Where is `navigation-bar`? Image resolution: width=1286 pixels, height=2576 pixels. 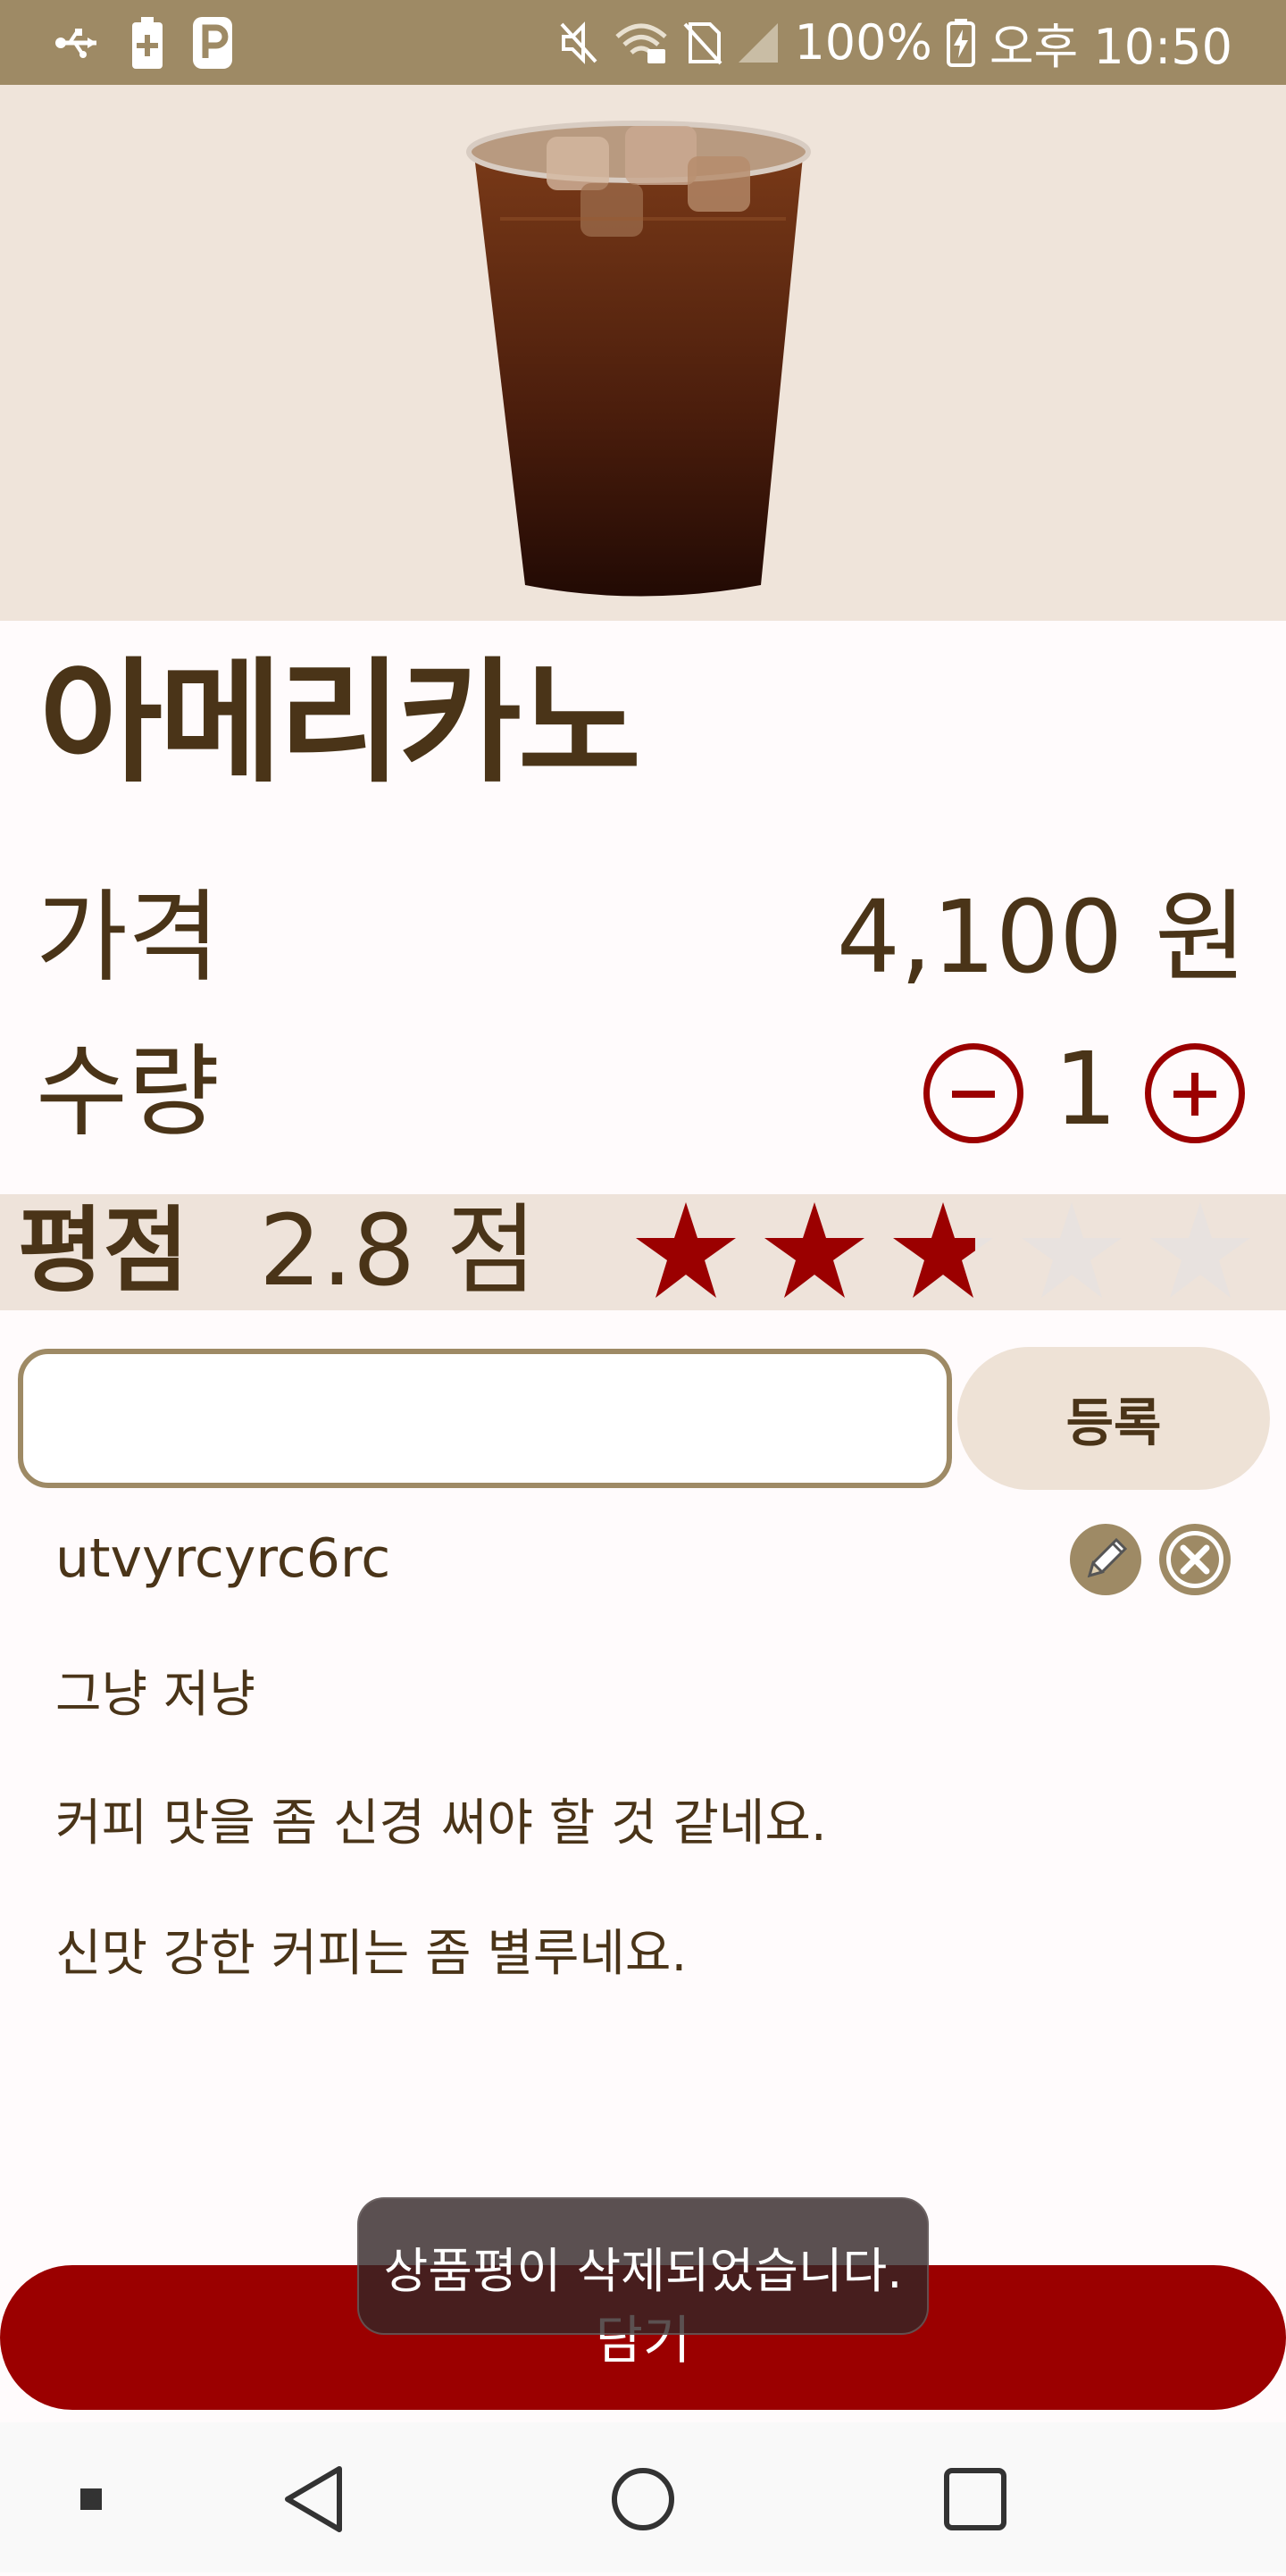
navigation-bar is located at coordinates (643, 2497).